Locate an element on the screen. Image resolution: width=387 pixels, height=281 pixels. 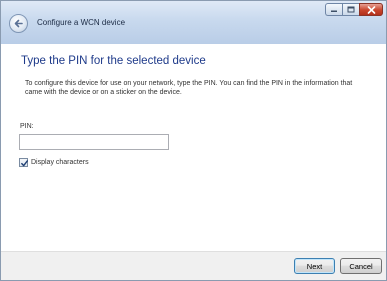
pin-label: PIN: is located at coordinates (27, 126).